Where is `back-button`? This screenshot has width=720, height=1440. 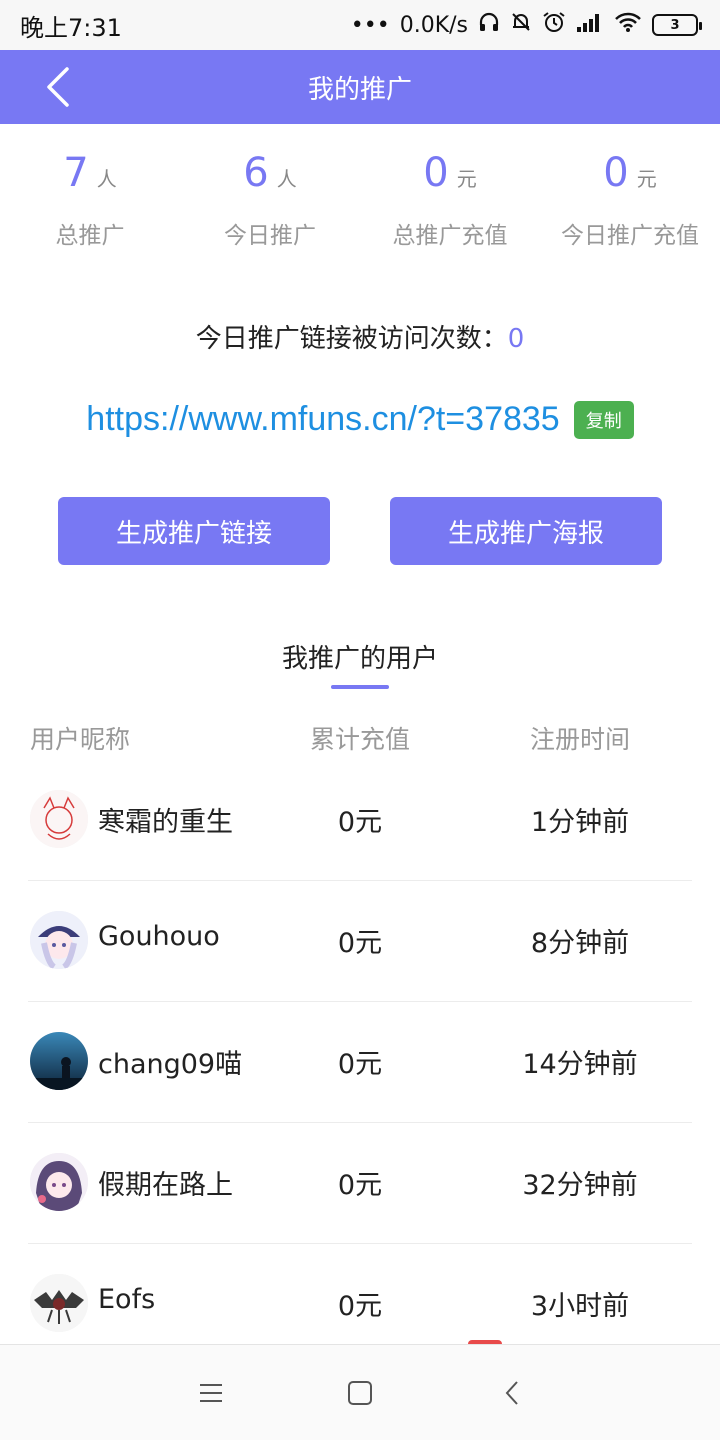
back-button is located at coordinates (58, 87).